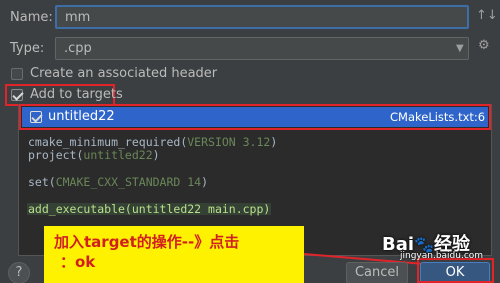 The height and width of the screenshot is (283, 500). Describe the element at coordinates (76, 94) in the screenshot. I see `add-to-targets-label: Add to targets` at that location.